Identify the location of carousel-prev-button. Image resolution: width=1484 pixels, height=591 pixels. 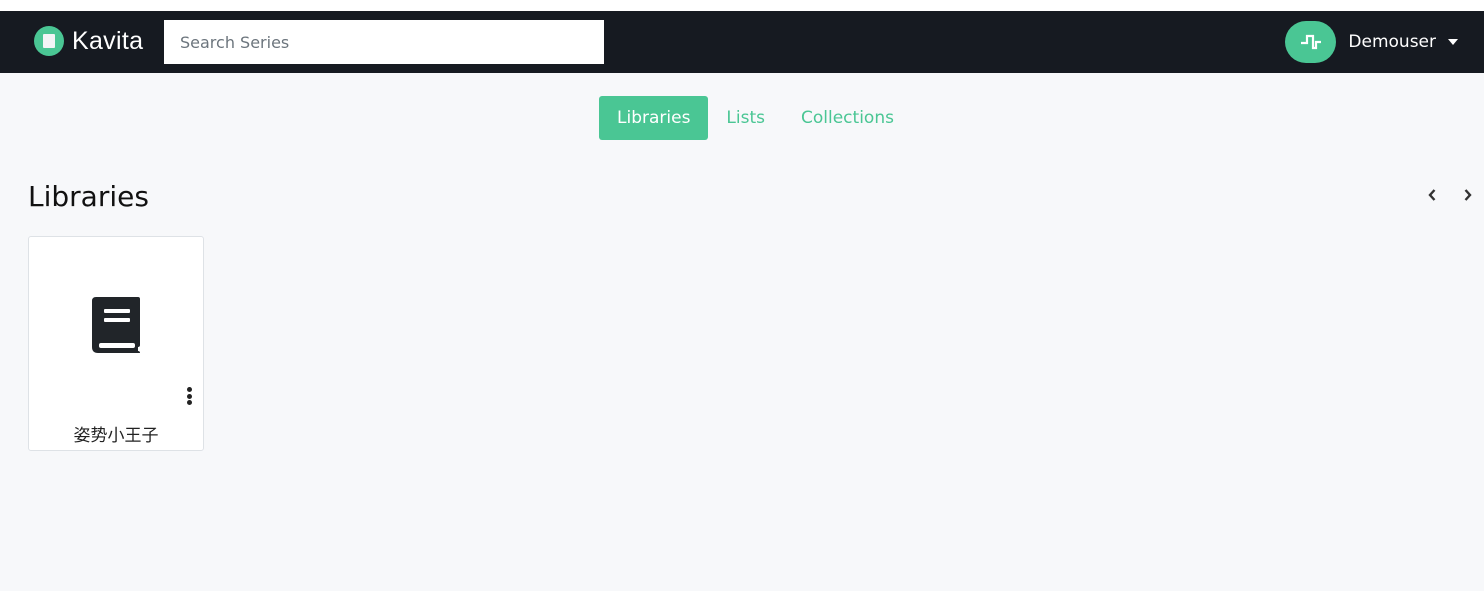
(1432, 195).